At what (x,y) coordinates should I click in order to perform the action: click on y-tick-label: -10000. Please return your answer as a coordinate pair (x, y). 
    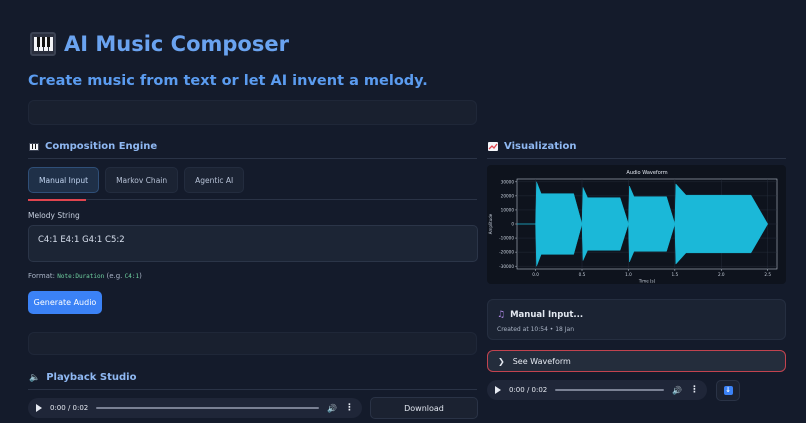
    Looking at the image, I should click on (506, 238).